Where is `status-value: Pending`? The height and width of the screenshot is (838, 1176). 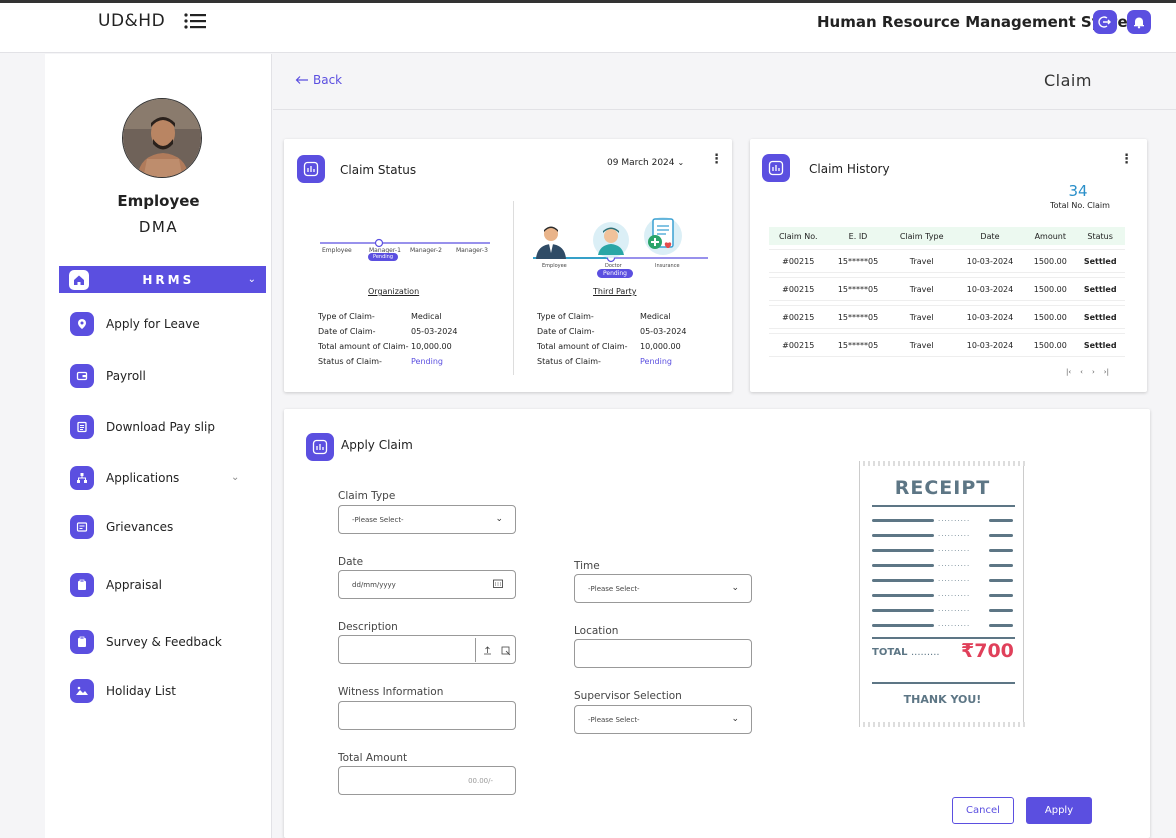 status-value: Pending is located at coordinates (656, 361).